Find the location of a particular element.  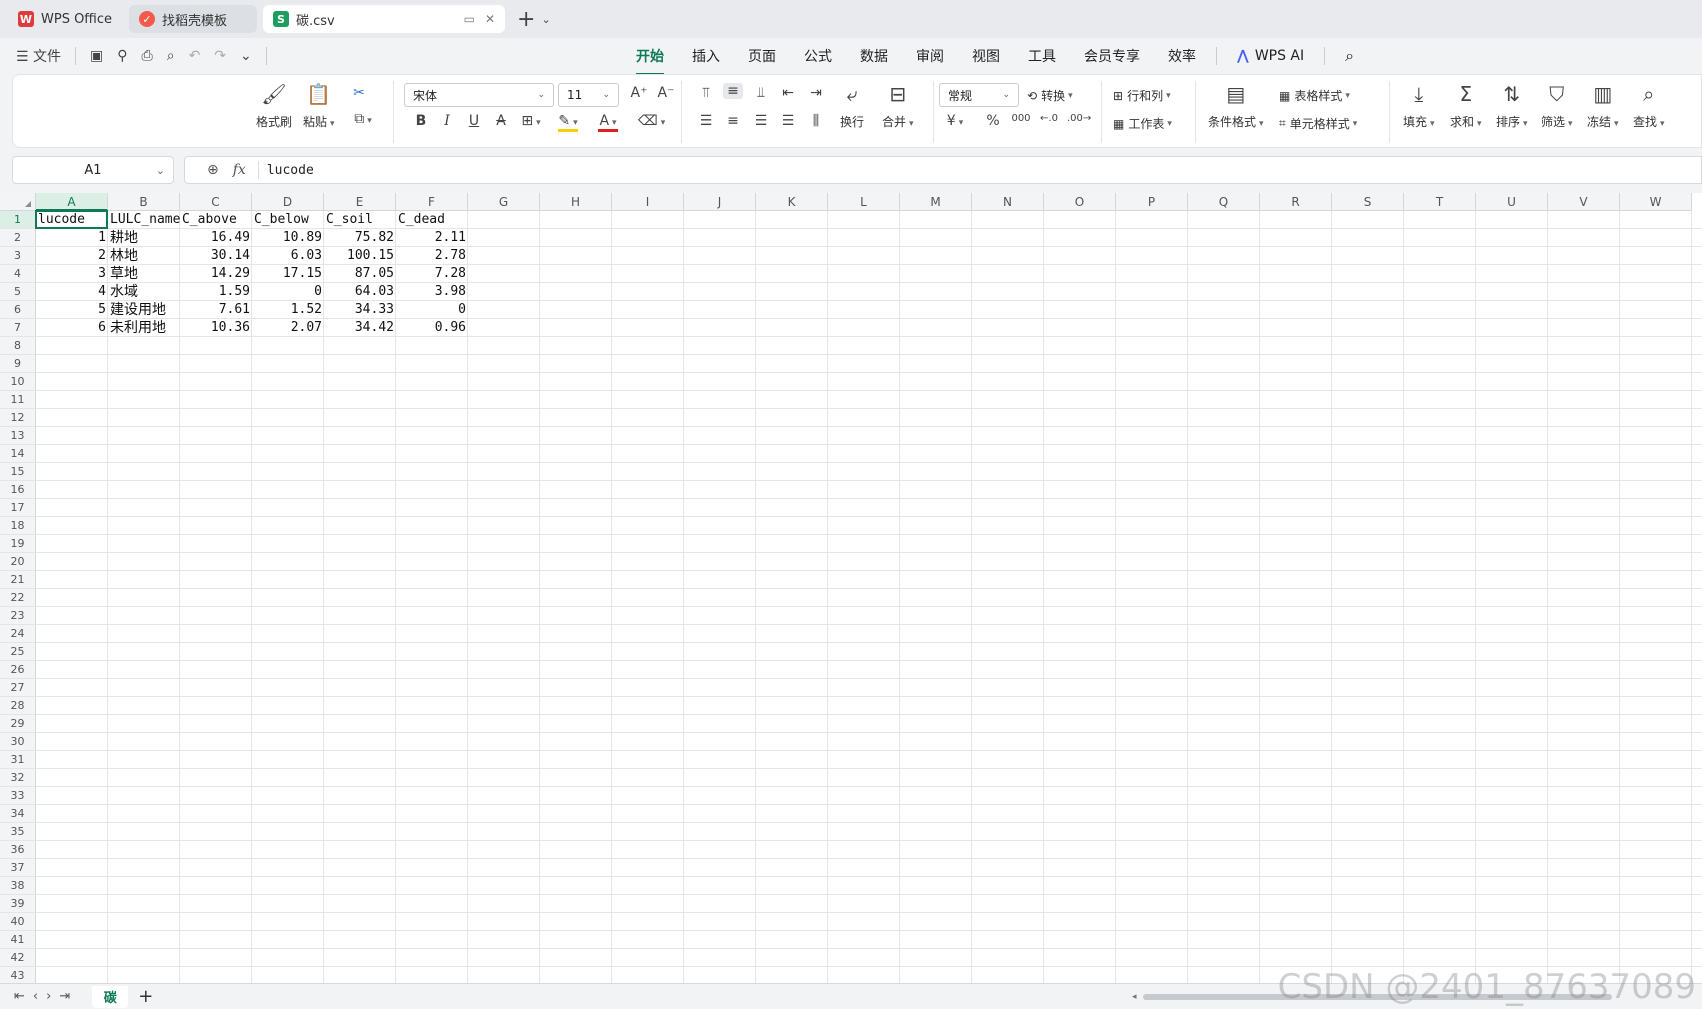

menu-insert: 插入 is located at coordinates (706, 56).